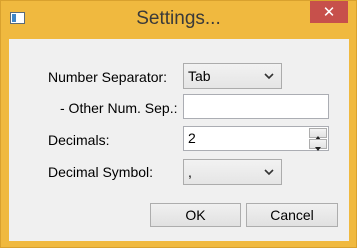 The width and height of the screenshot is (357, 248). Describe the element at coordinates (108, 77) in the screenshot. I see `number-separator-label: Number Separator:` at that location.